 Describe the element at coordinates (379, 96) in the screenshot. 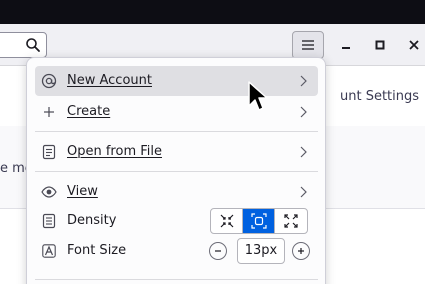

I see `account-settings-link: unt Settings` at that location.